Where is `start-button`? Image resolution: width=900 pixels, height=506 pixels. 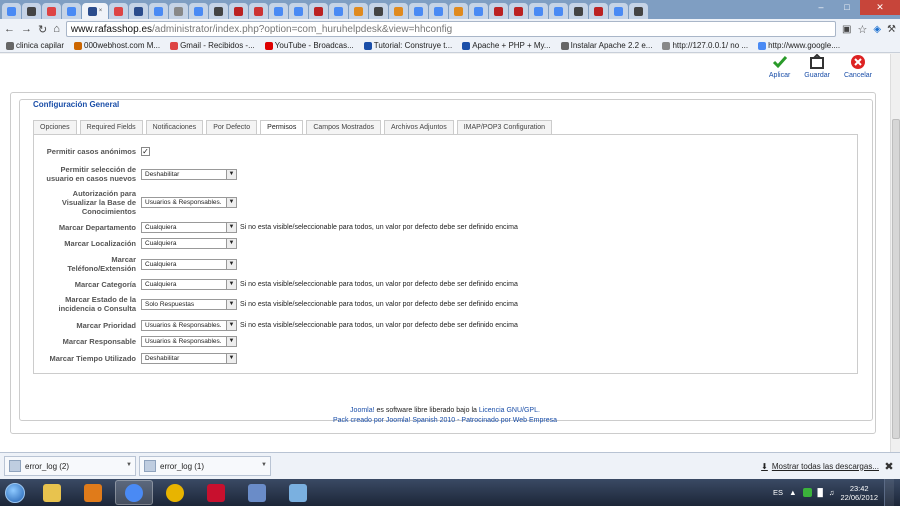 start-button is located at coordinates (15, 492).